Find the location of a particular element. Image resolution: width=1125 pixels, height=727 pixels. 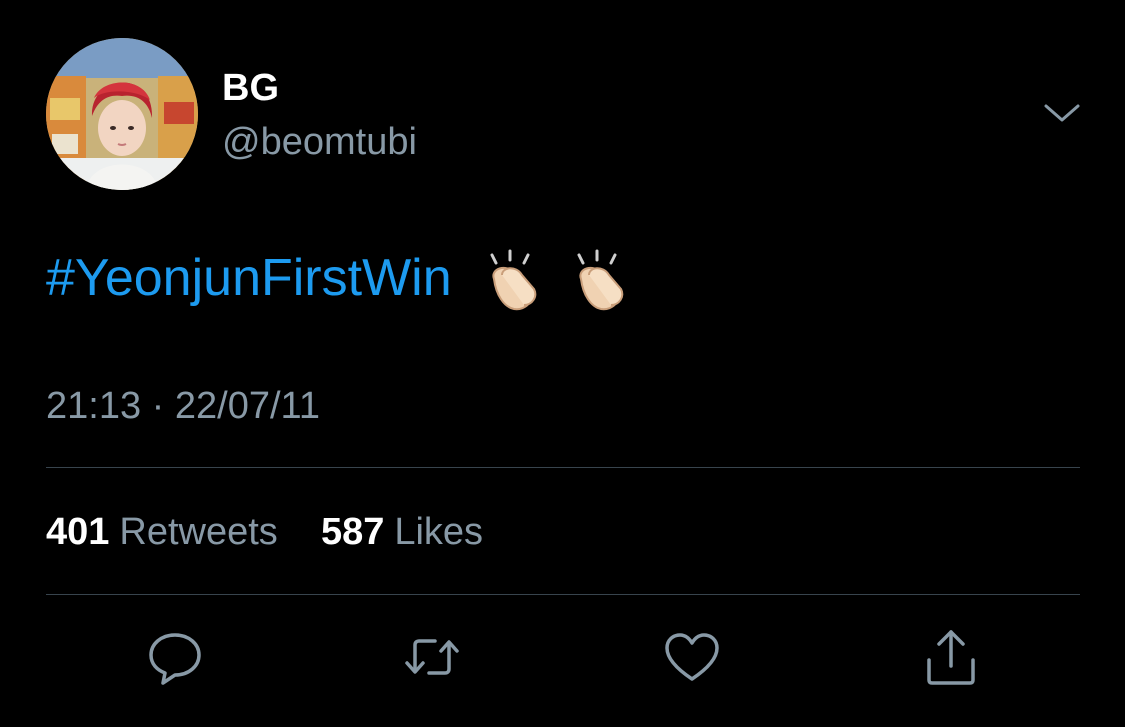

share-button is located at coordinates (951, 657).